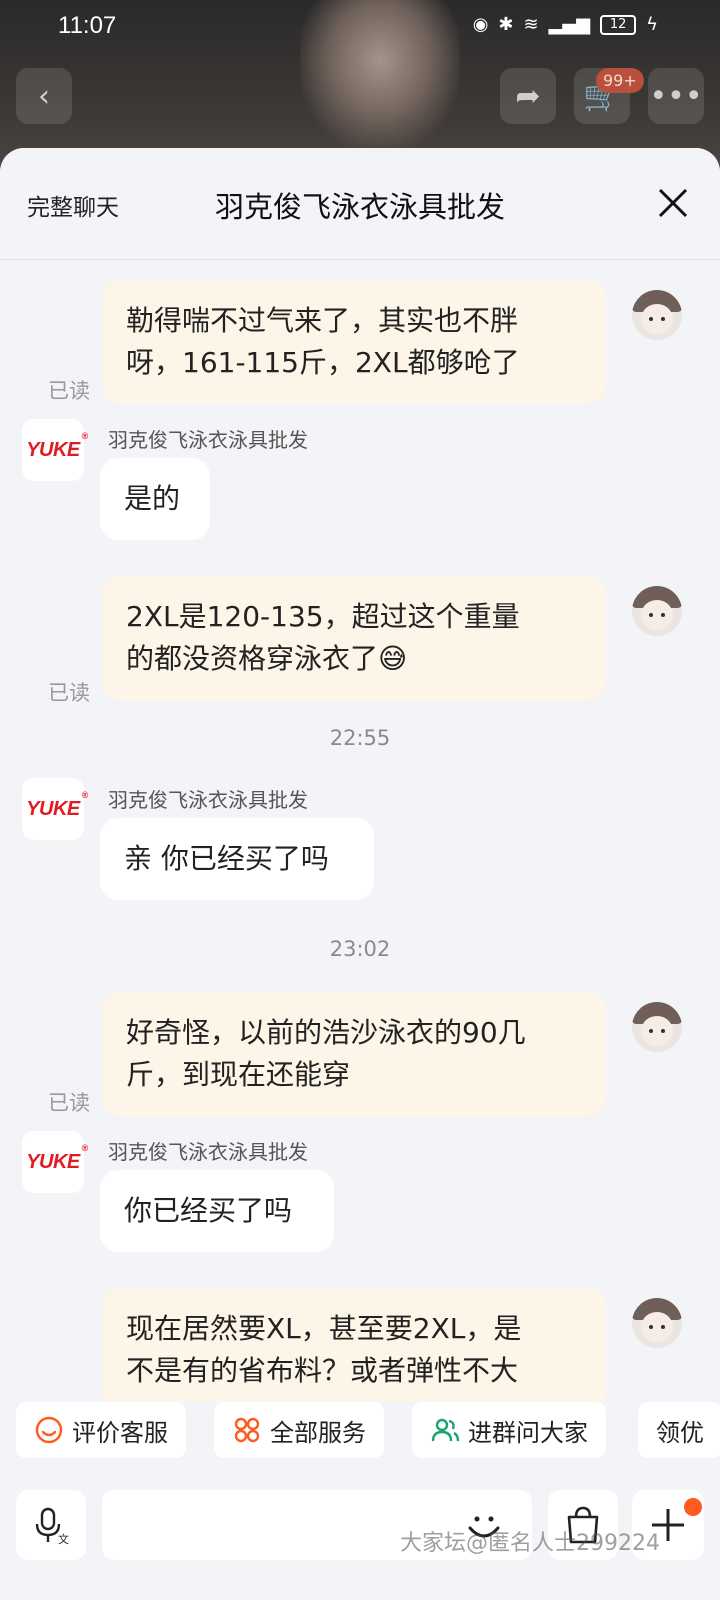 The width and height of the screenshot is (720, 1600). Describe the element at coordinates (652, 24) in the screenshot. I see `charging-icon: ϟ` at that location.